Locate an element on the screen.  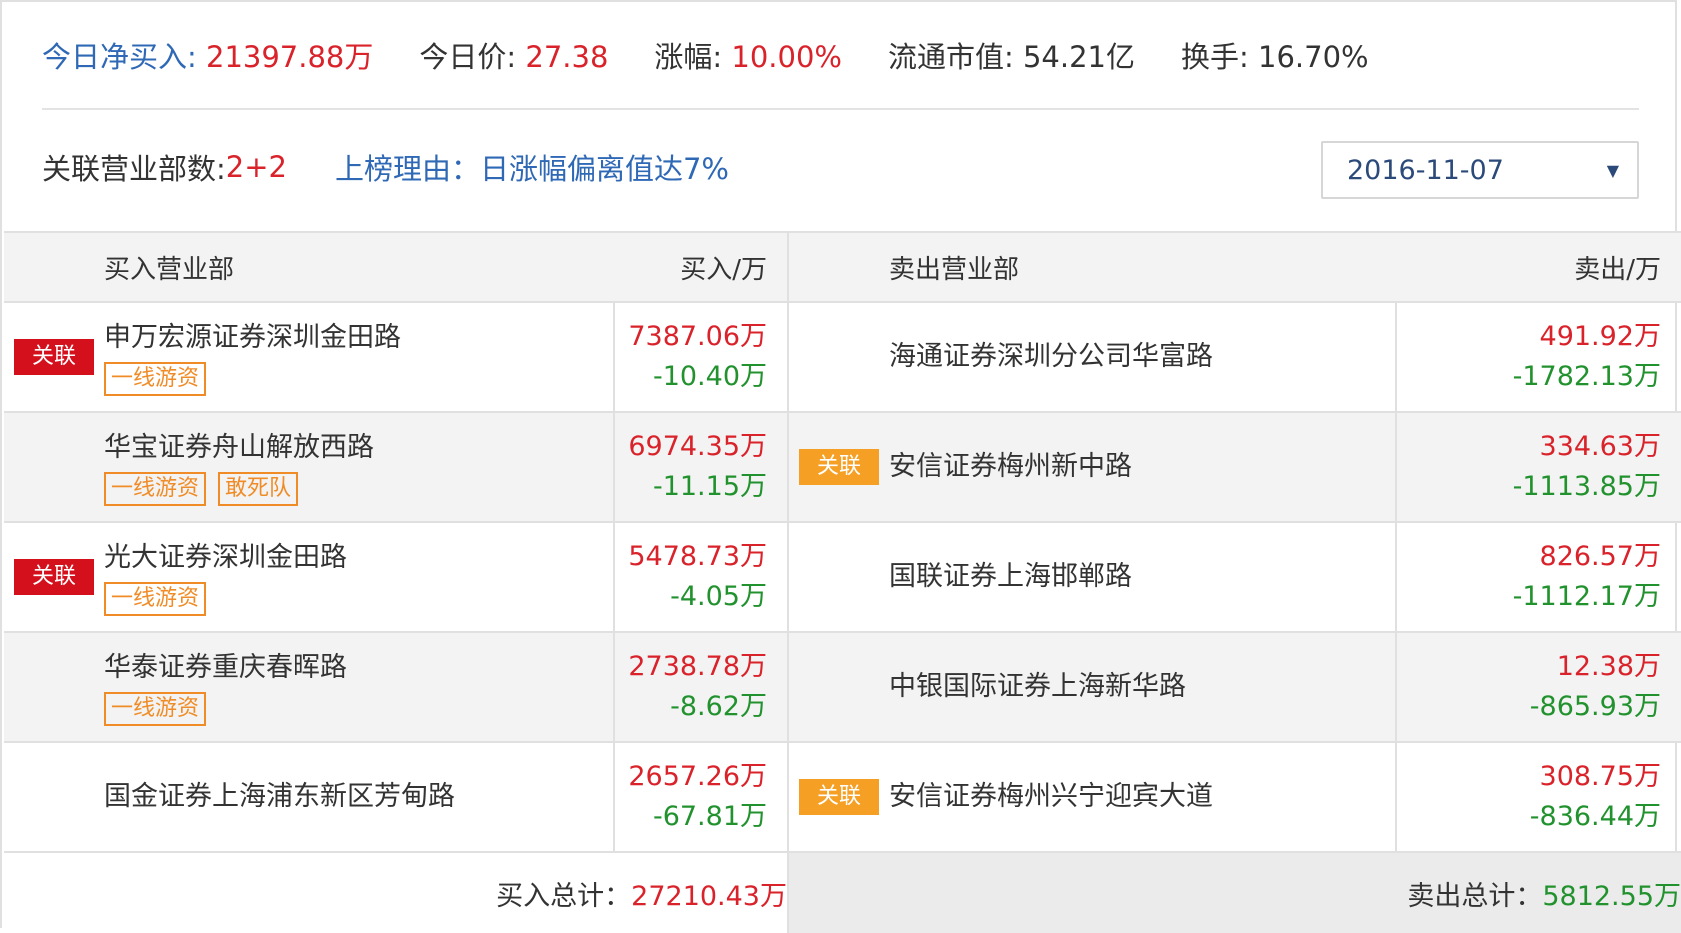
buy-dept-sell-amount: -4.05万 is located at coordinates (718, 596).